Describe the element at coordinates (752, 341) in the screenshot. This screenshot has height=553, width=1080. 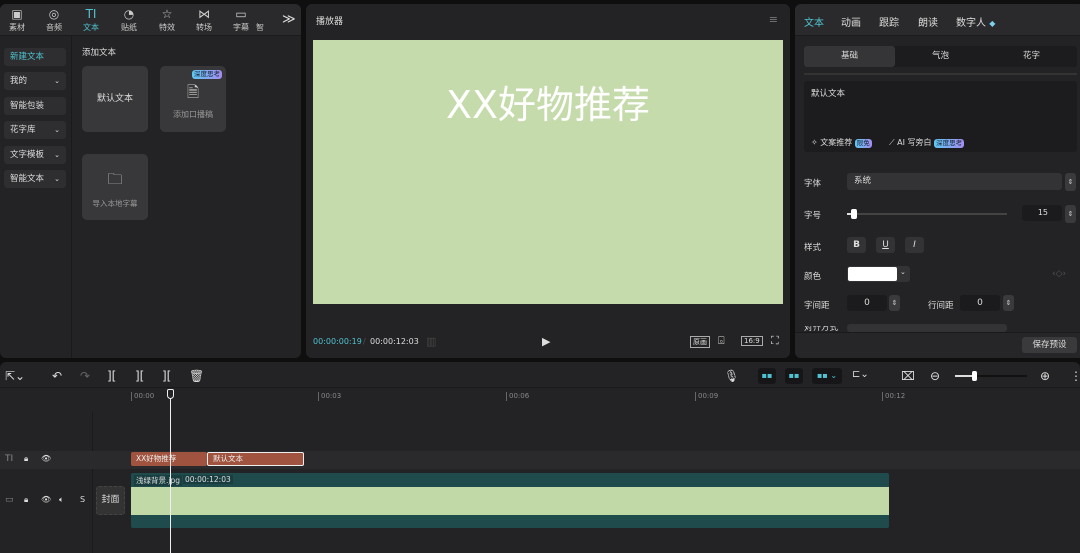
I see `aspect-ratio-button: 16:9` at that location.